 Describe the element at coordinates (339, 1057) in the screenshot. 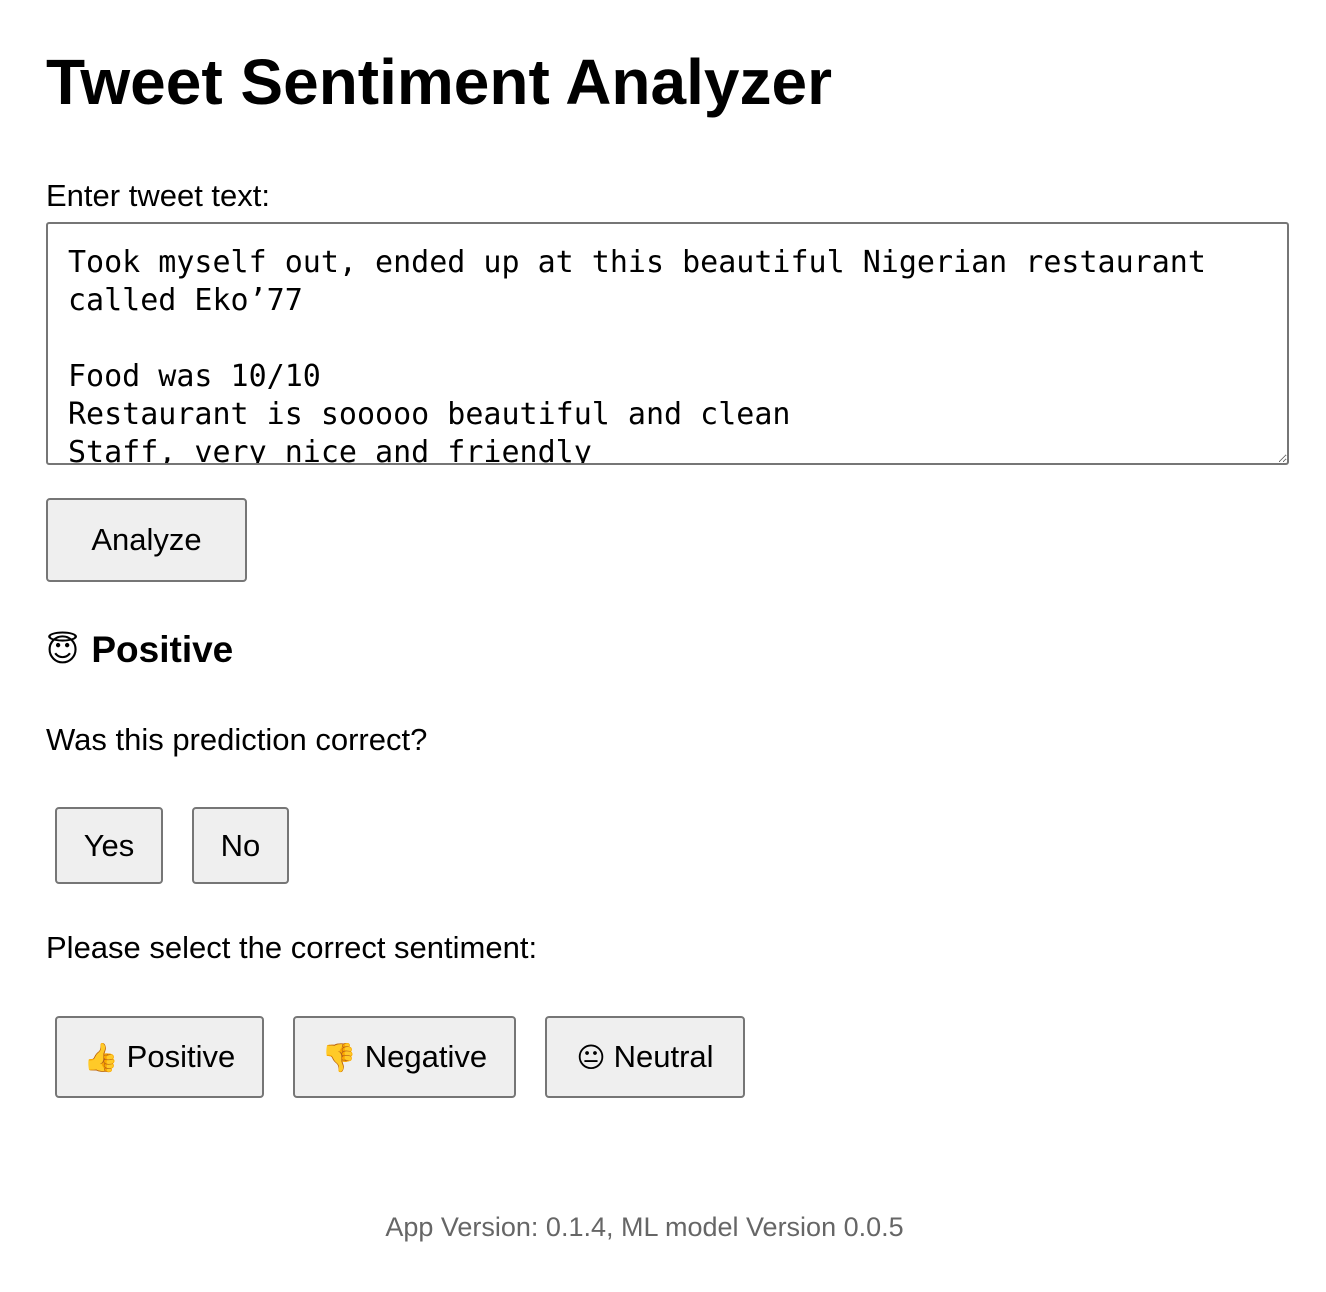

I see `thumbs-down-icon: 👎` at that location.